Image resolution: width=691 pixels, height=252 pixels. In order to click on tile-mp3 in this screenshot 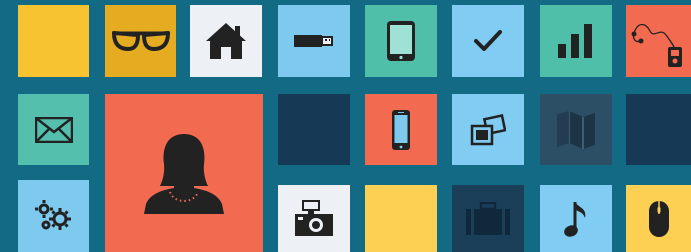, I will do `click(658, 41)`.